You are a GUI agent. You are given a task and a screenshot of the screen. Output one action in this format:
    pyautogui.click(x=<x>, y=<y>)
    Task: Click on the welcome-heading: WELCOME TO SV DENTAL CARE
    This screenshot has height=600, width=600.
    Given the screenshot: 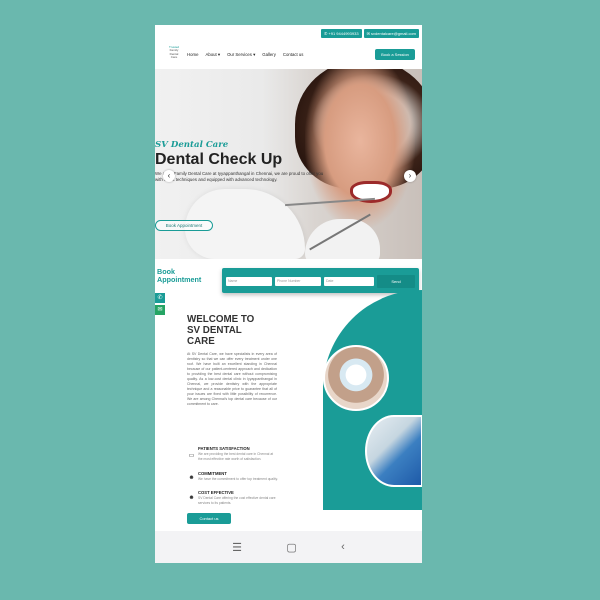 What is the action you would take?
    pyautogui.click(x=220, y=330)
    